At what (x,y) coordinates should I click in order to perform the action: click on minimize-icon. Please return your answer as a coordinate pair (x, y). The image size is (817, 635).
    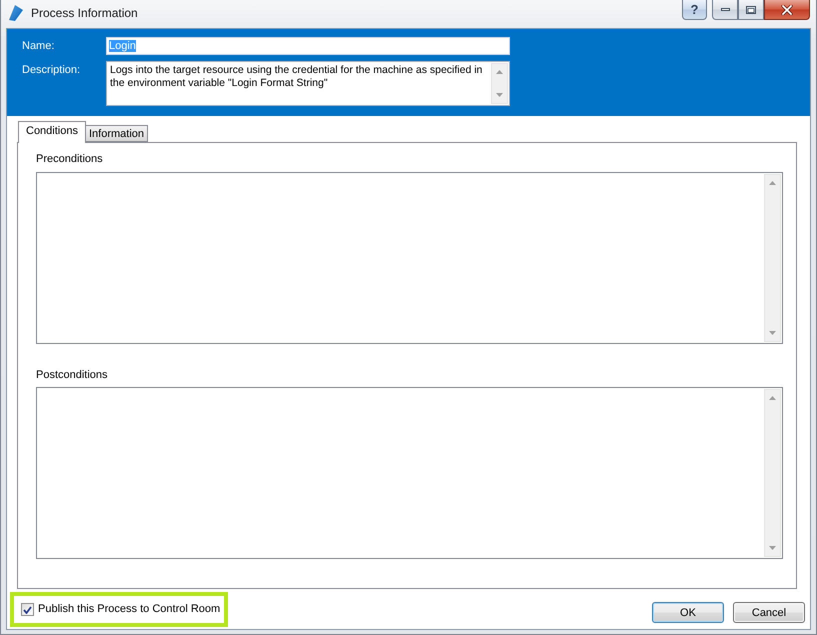
    Looking at the image, I should click on (725, 9).